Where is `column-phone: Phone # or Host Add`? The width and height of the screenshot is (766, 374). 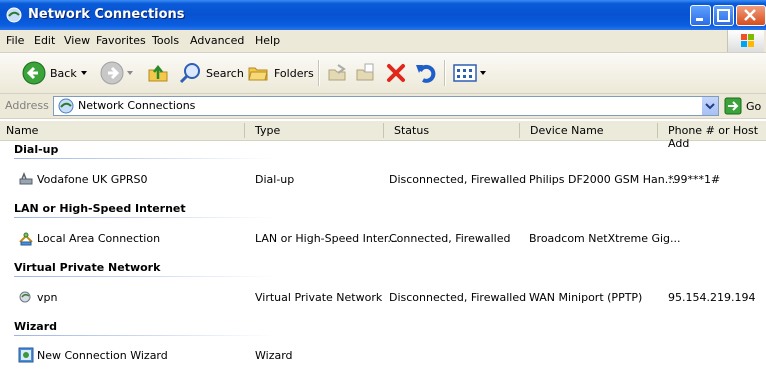 column-phone: Phone # or Host Add is located at coordinates (717, 137).